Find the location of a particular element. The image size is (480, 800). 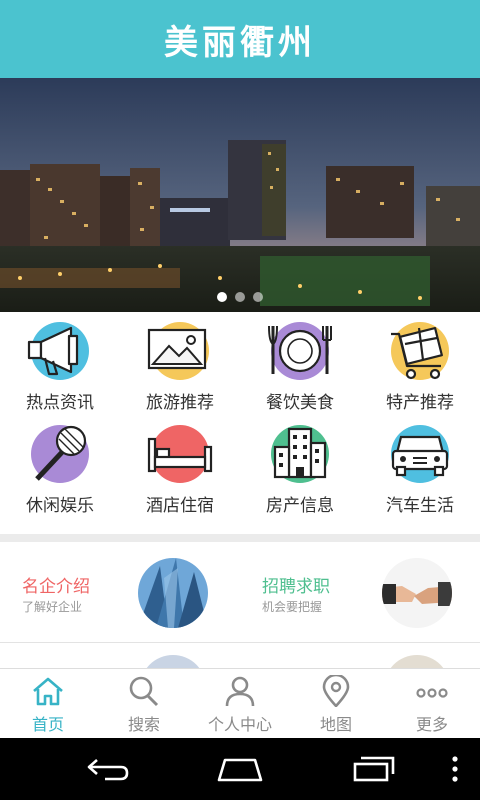

overflow-menu-button is located at coordinates (455, 769).